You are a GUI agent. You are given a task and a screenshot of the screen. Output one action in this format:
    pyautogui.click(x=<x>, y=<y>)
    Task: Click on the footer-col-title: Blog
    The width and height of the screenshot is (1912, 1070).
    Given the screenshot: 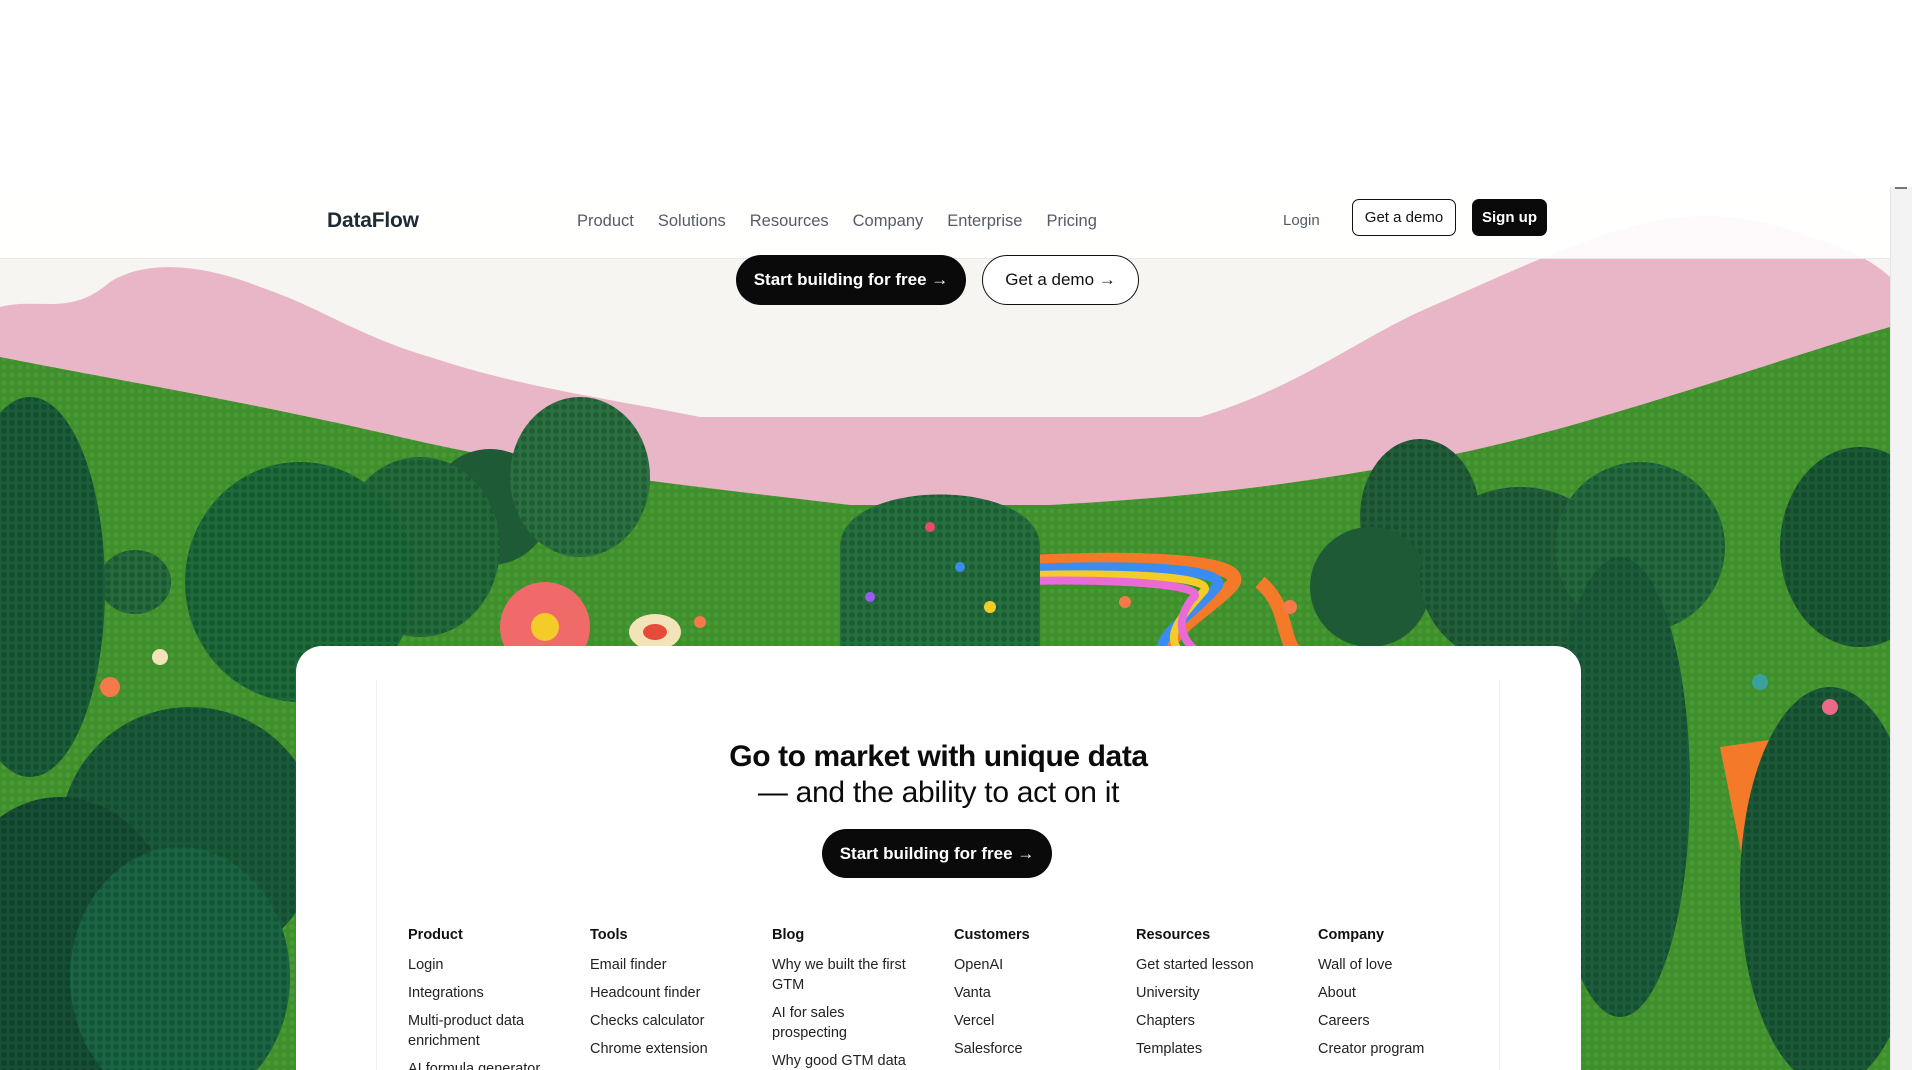 What is the action you would take?
    pyautogui.click(x=788, y=935)
    